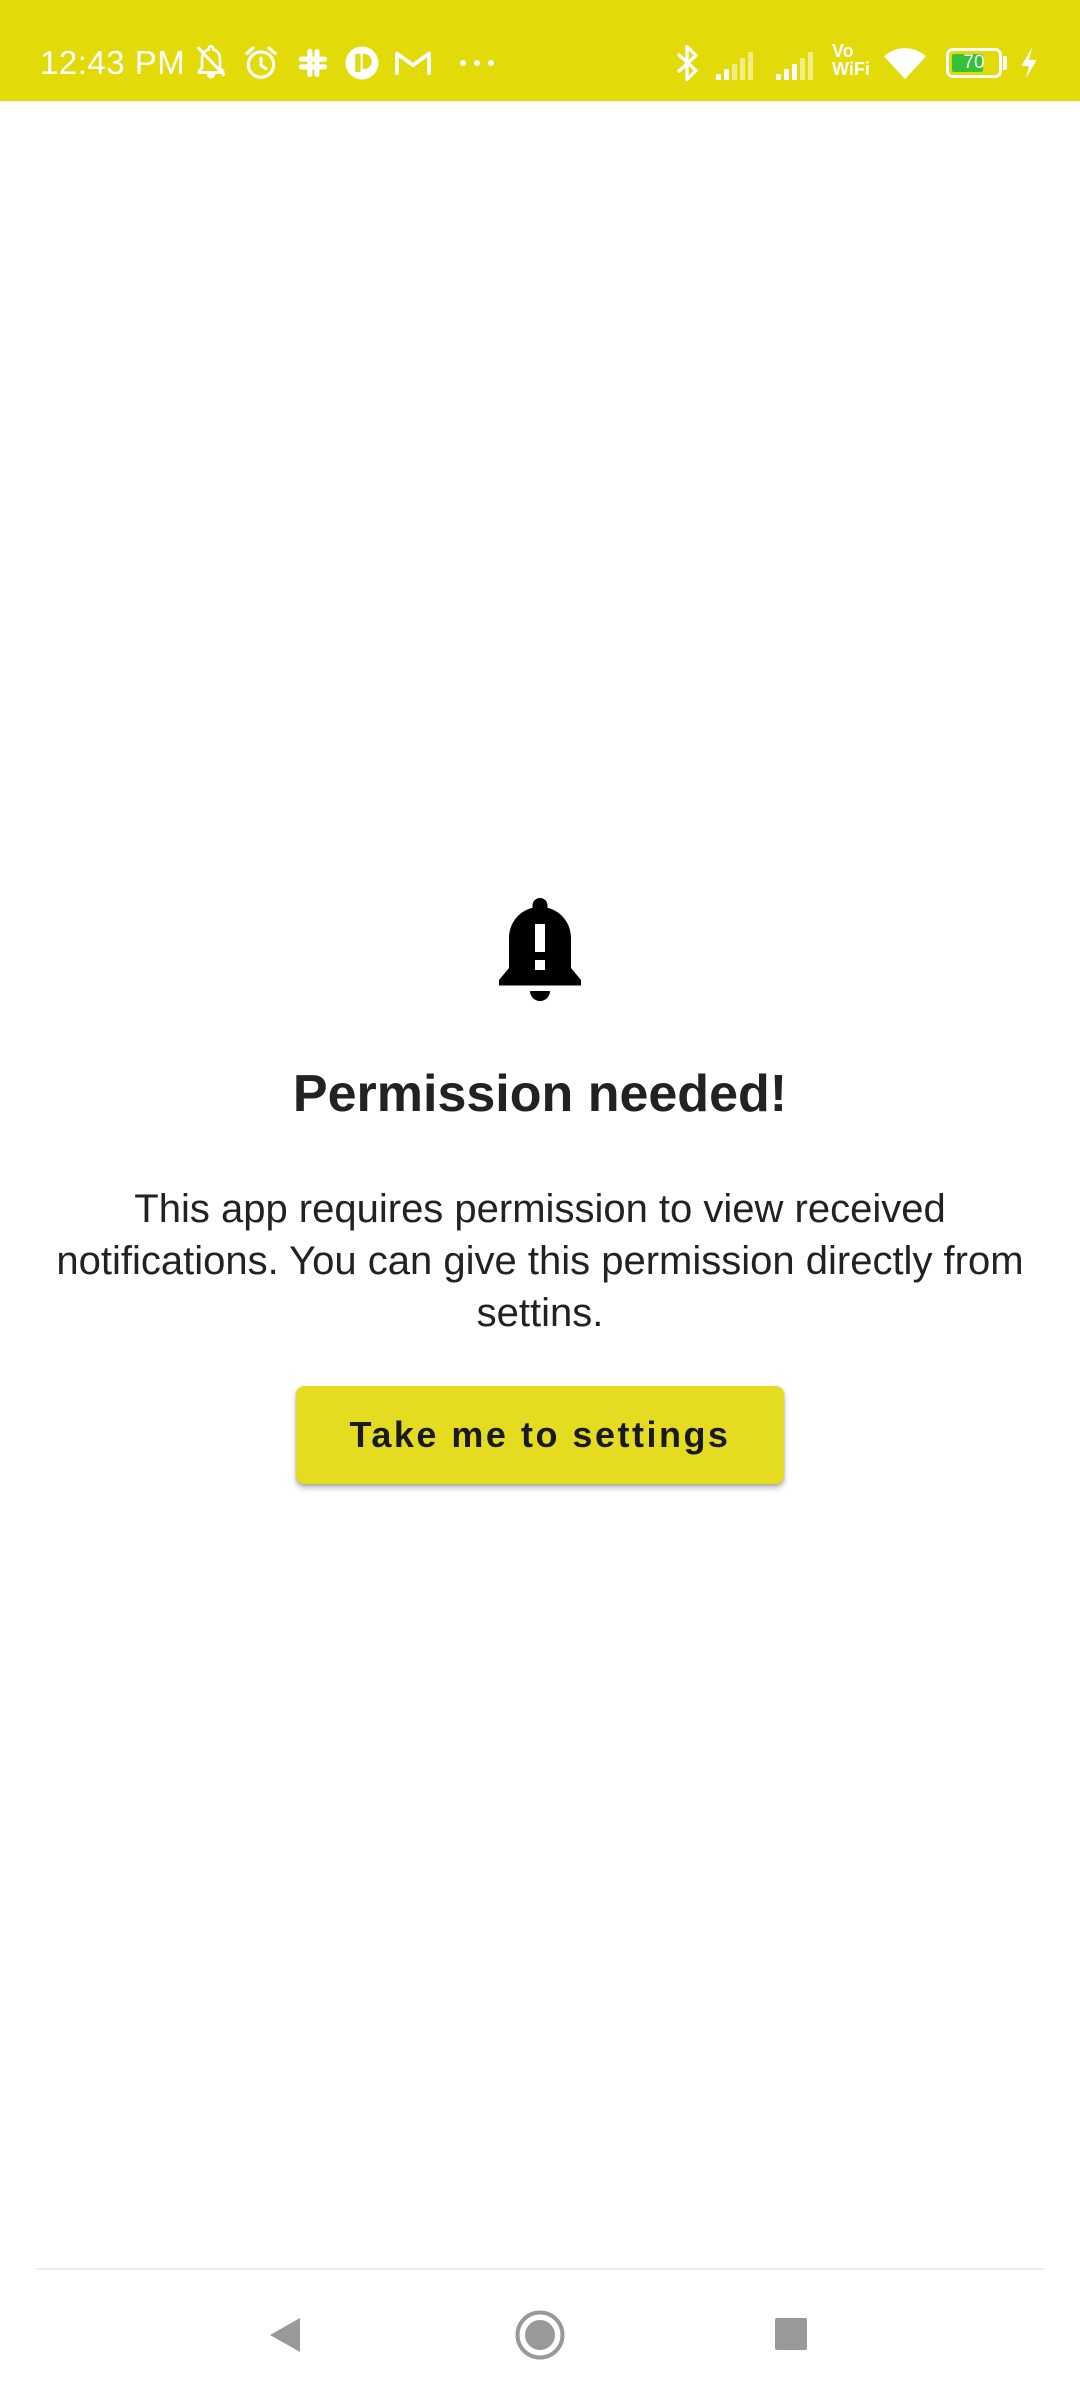 The width and height of the screenshot is (1080, 2400). I want to click on page-title: Permission needed!, so click(540, 1094).